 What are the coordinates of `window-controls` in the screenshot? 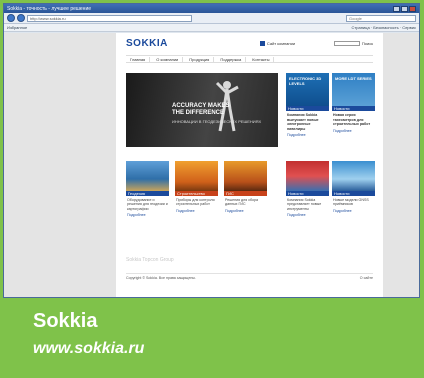 It's located at (404, 8).